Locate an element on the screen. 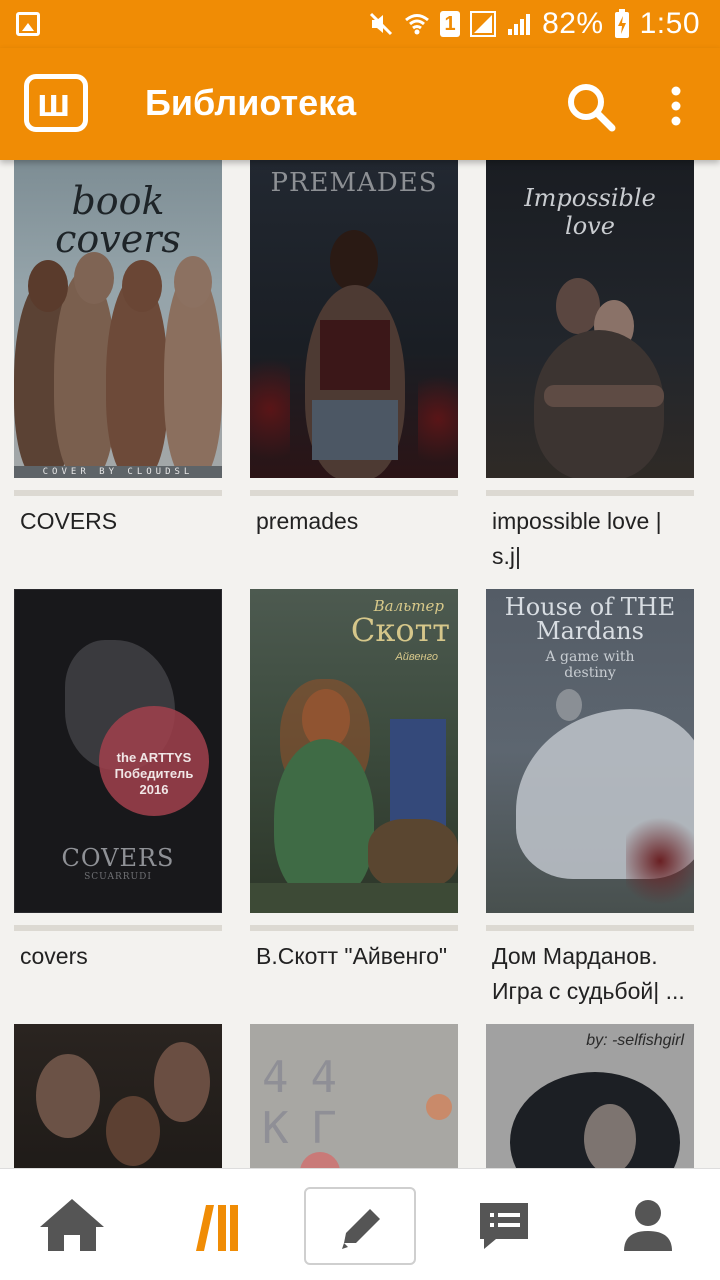  book-cover: Impossible love is located at coordinates (590, 319).